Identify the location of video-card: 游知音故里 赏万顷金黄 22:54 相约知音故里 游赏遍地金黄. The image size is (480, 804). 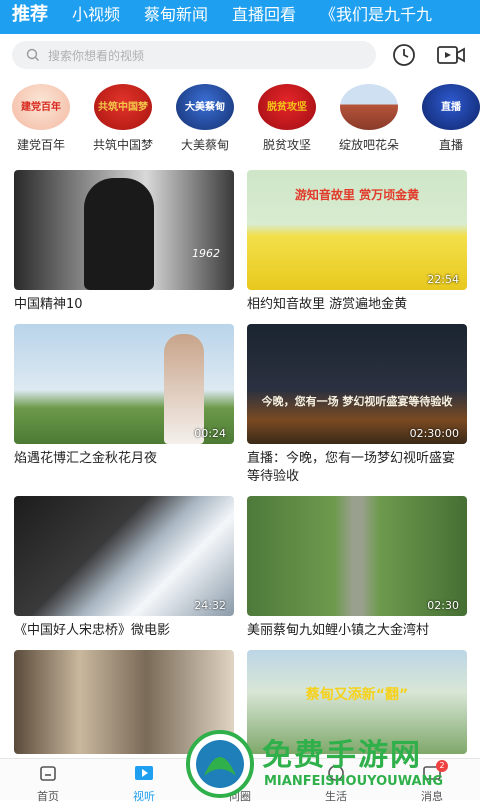
(357, 242).